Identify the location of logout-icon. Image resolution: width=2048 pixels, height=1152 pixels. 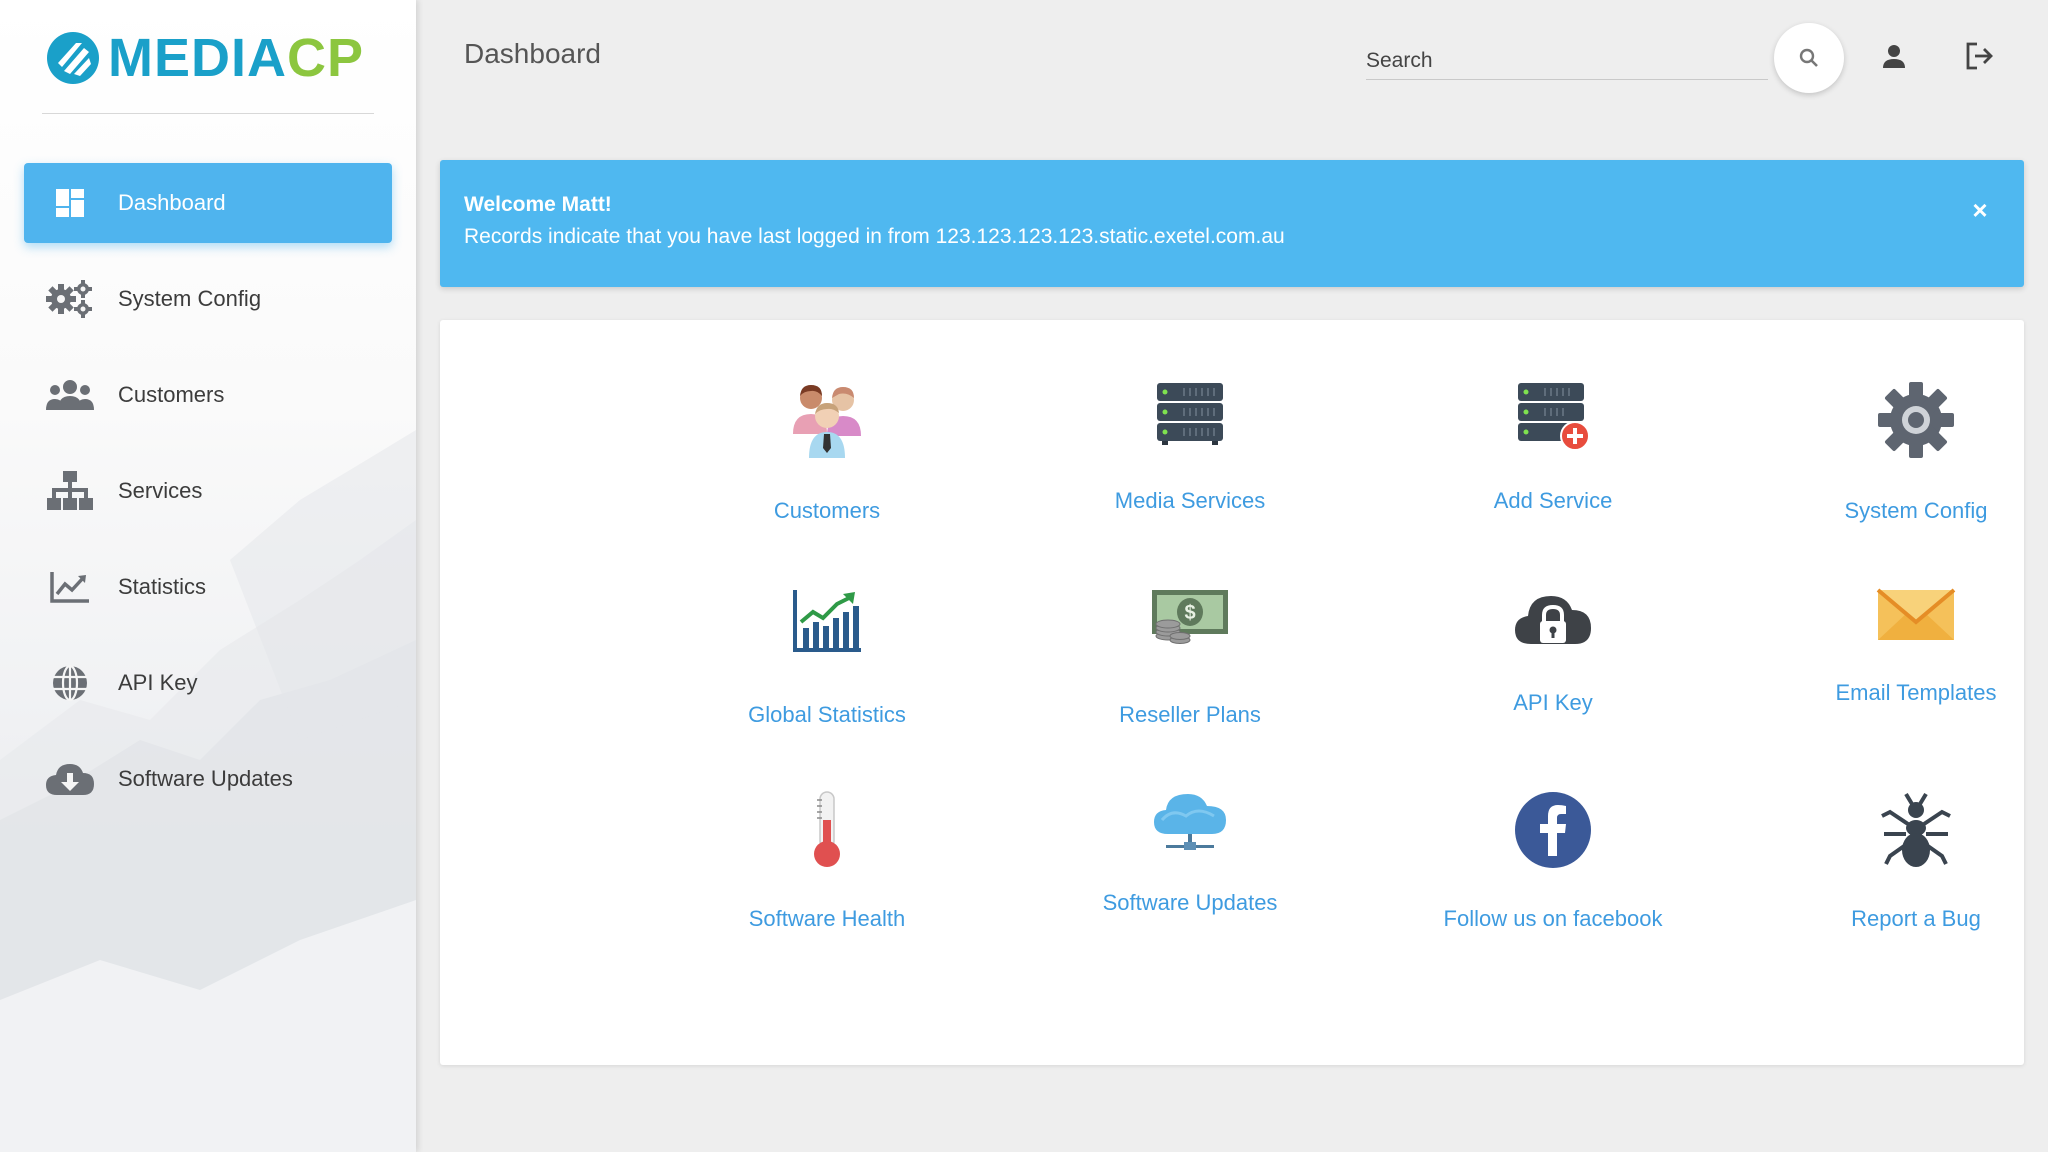
(1979, 56).